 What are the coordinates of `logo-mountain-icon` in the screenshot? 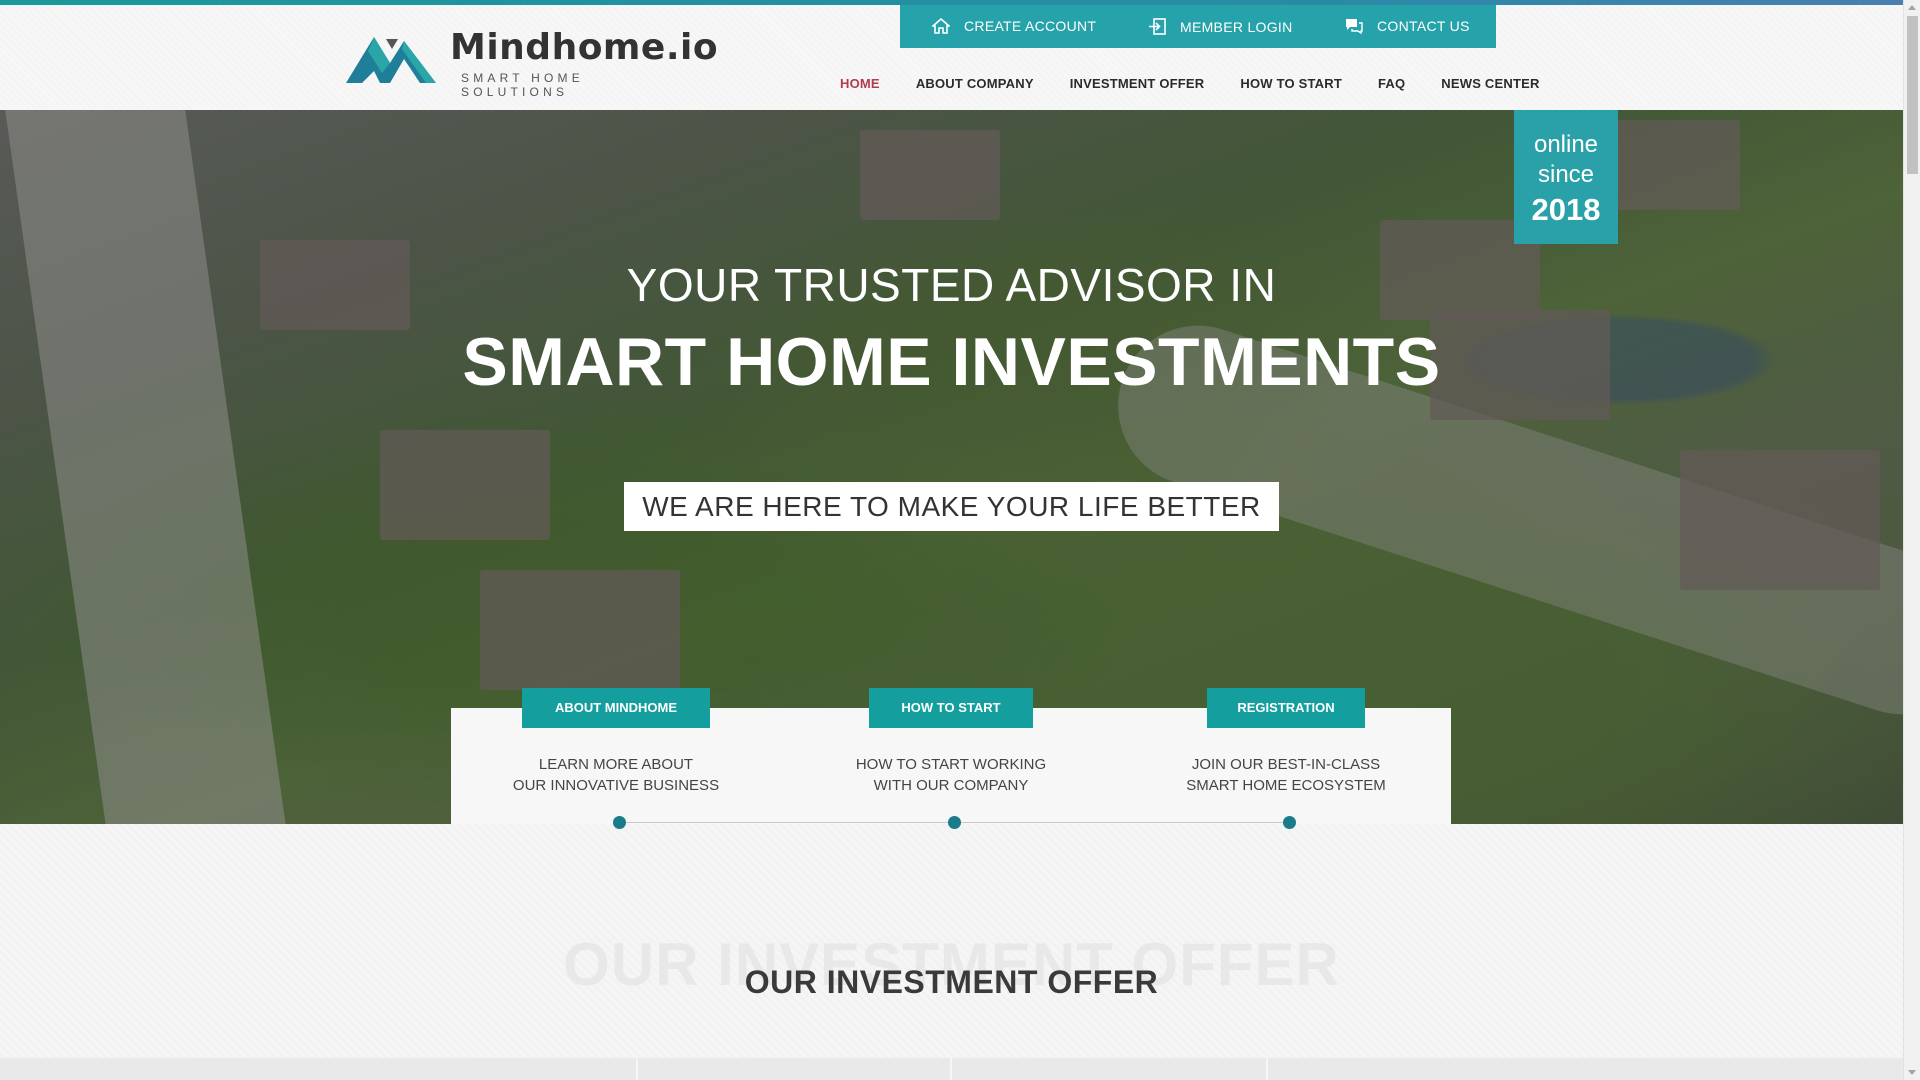 It's located at (391, 60).